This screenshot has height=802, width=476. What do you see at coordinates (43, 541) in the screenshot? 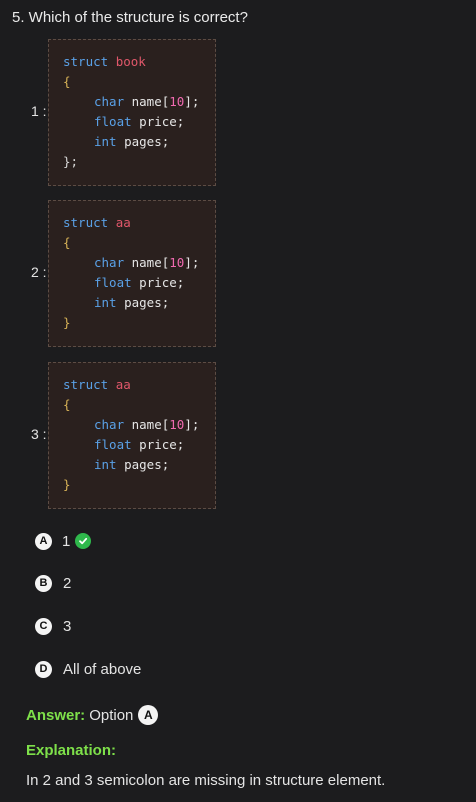
I see `option-letter-badge: A` at bounding box center [43, 541].